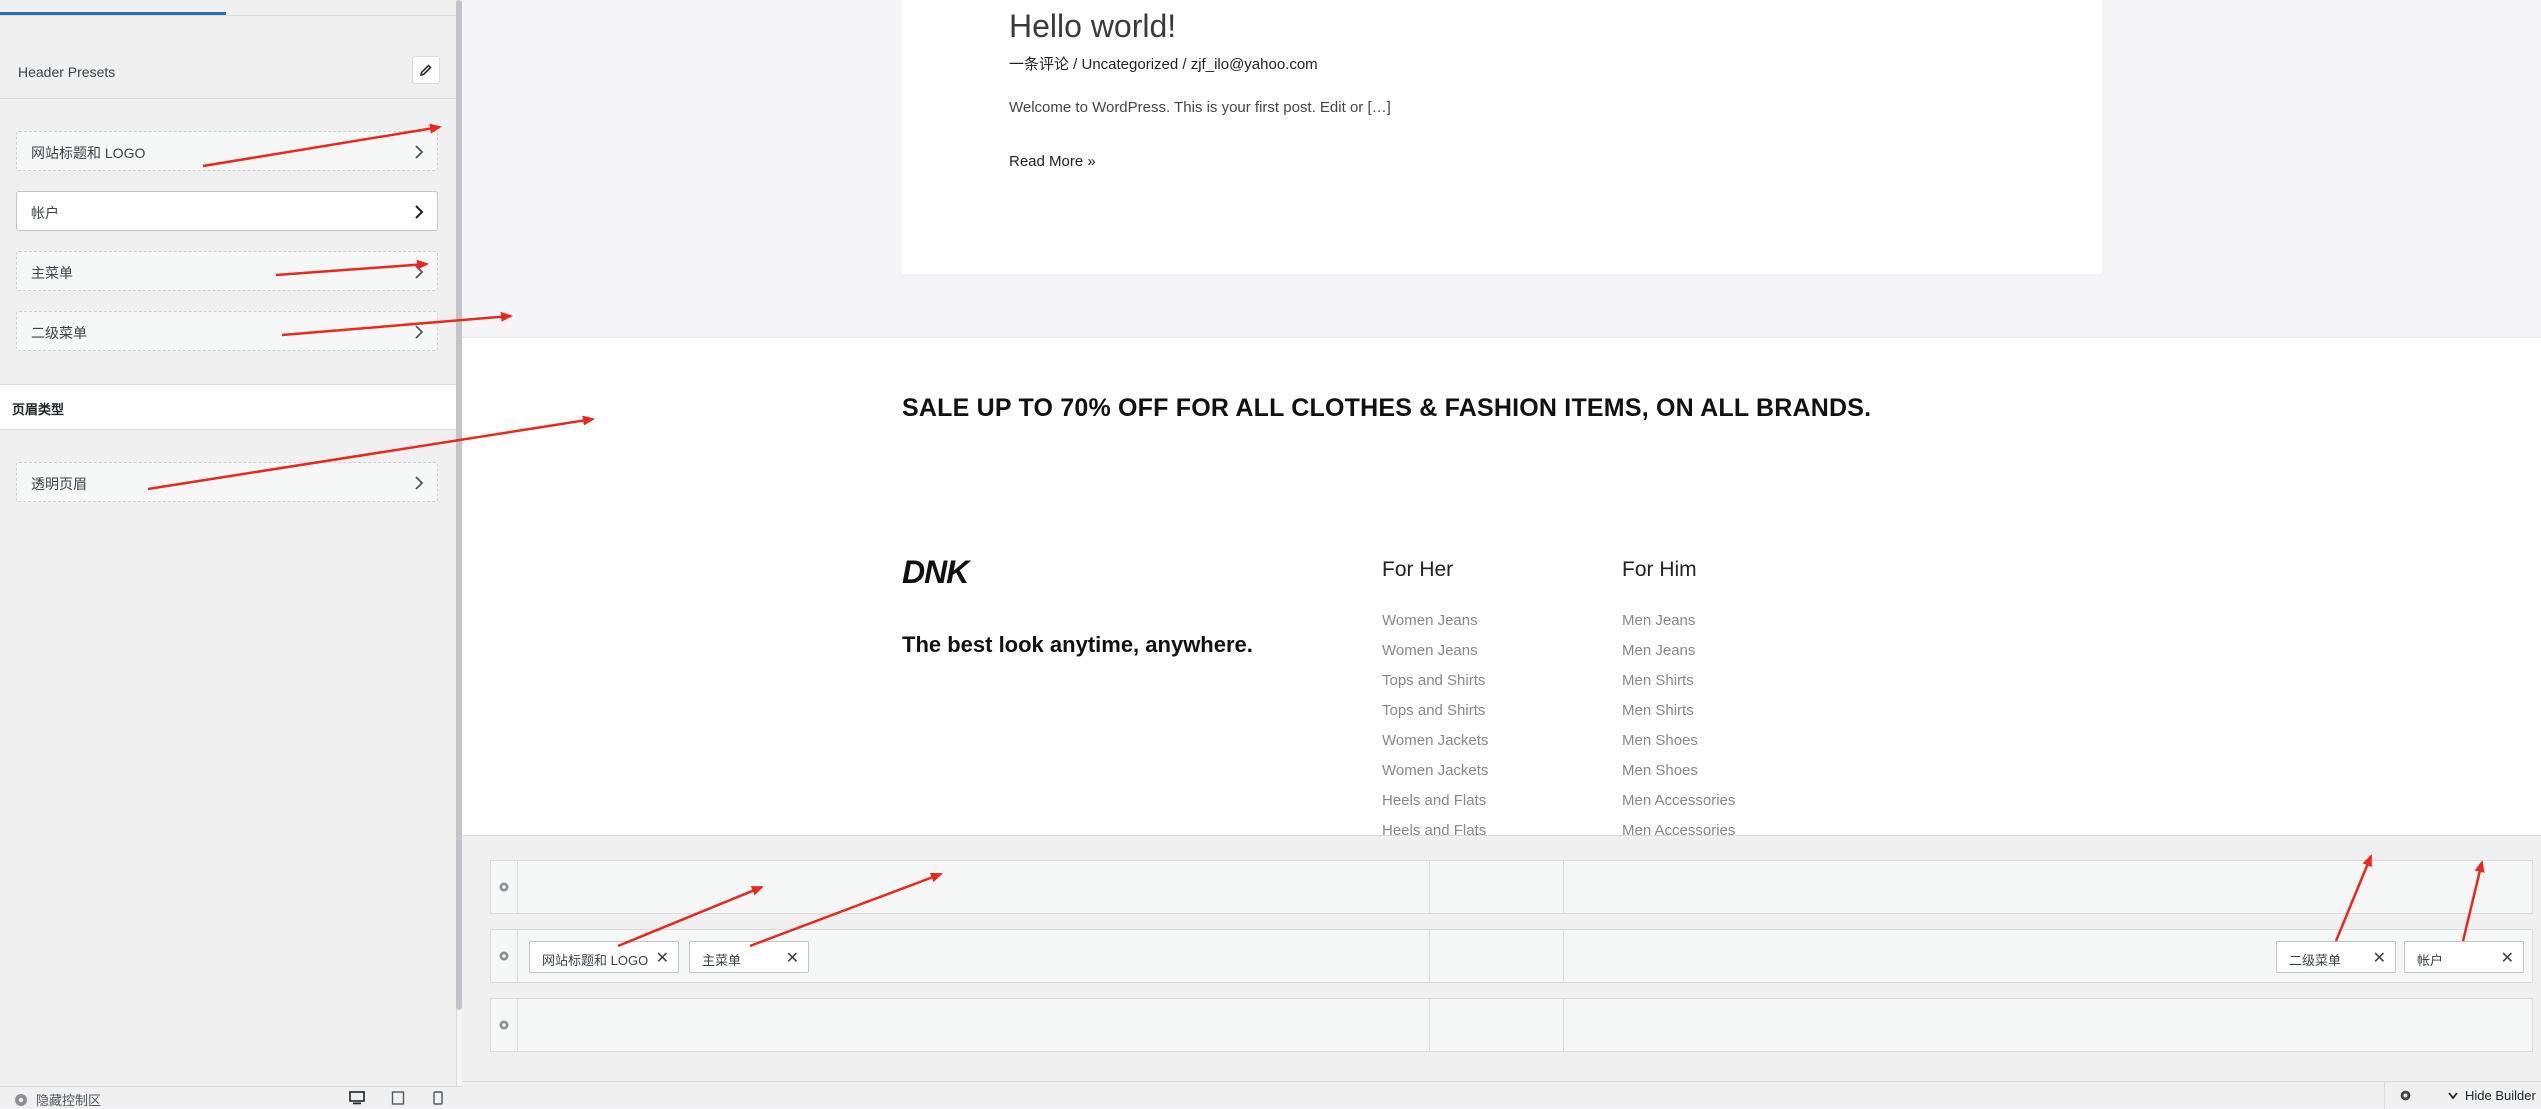 This screenshot has width=2541, height=1109. I want to click on sidebar-item-transparent-header: 透明页眉, so click(227, 482).